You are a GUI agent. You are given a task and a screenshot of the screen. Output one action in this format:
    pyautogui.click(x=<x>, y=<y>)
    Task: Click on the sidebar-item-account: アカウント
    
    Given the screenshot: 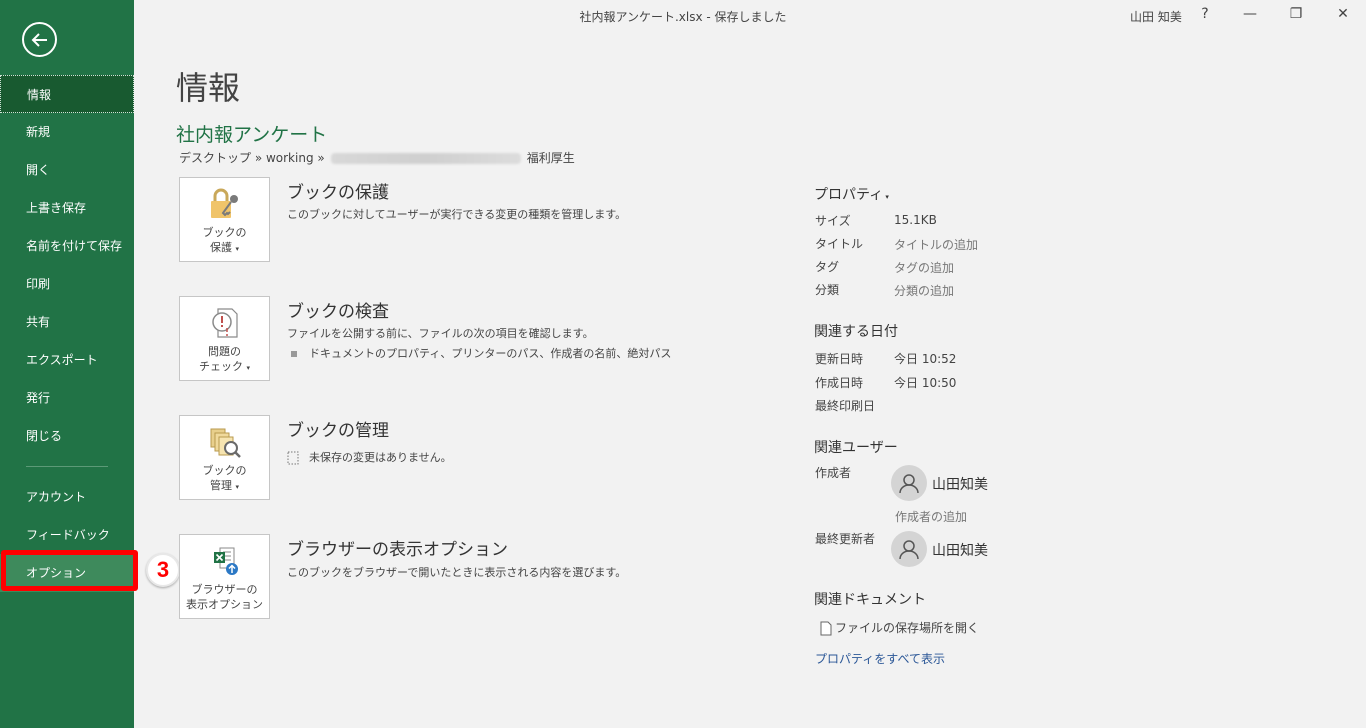 What is the action you would take?
    pyautogui.click(x=67, y=497)
    